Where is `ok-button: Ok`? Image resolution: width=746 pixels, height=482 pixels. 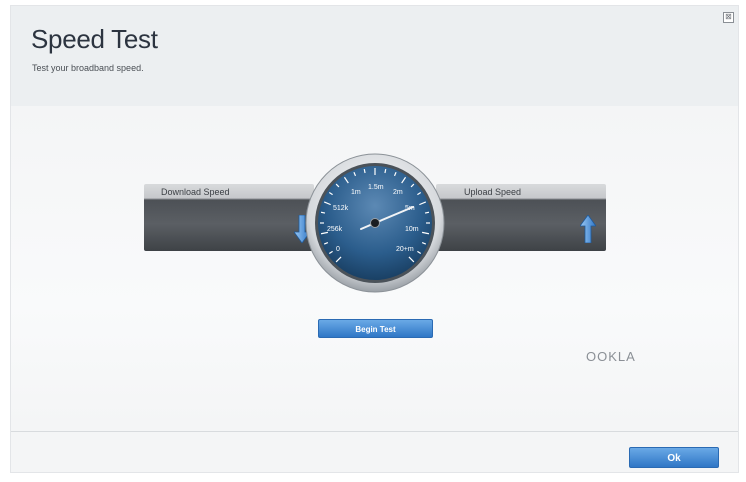
ok-button: Ok is located at coordinates (674, 457).